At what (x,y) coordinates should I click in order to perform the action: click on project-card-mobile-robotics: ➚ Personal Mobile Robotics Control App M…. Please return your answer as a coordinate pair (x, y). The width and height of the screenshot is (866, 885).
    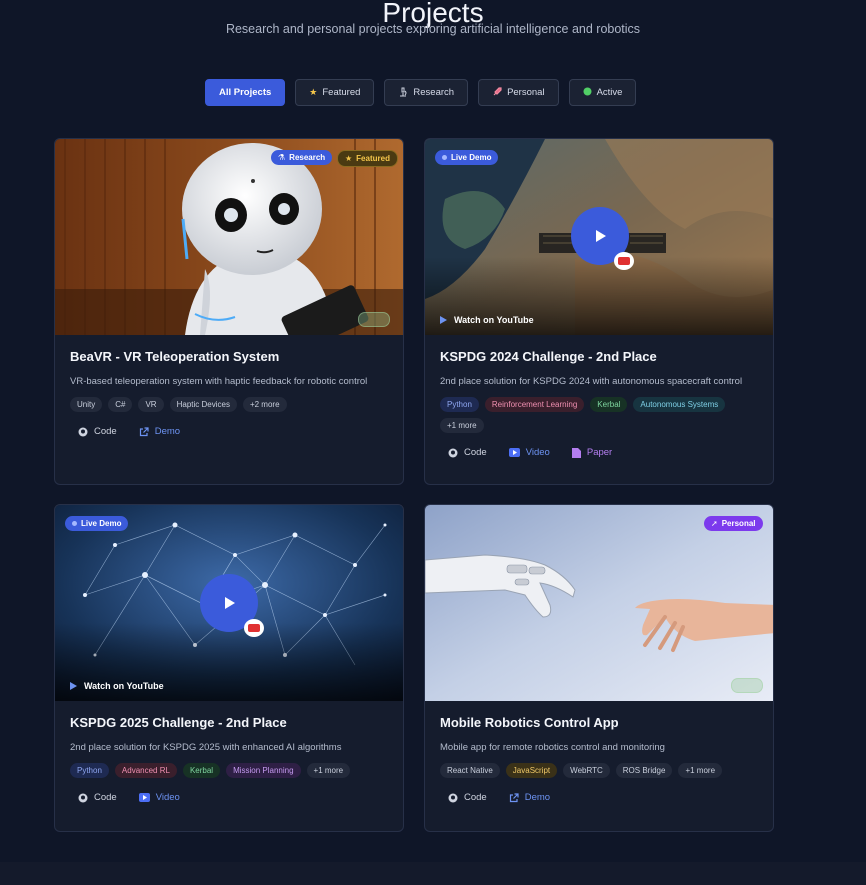
    Looking at the image, I should click on (599, 668).